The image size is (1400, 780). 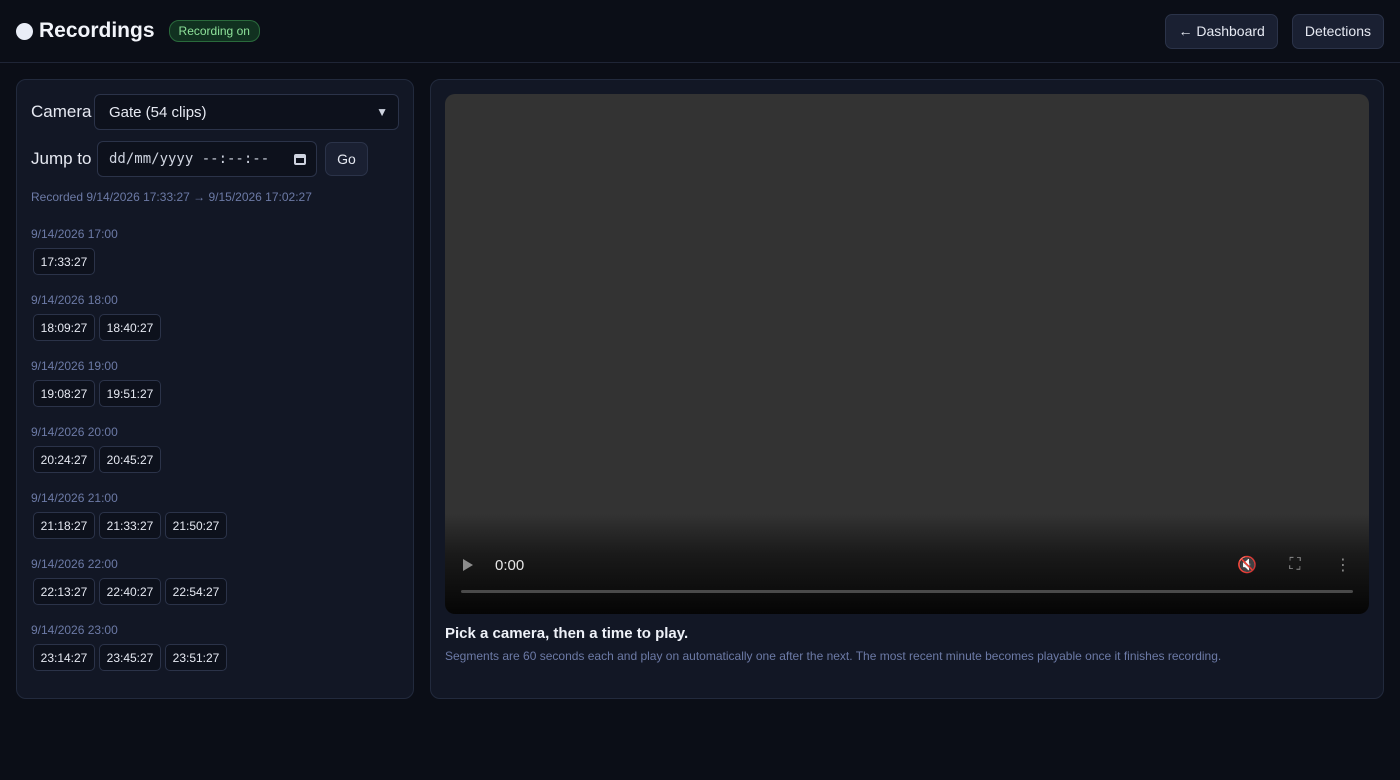 I want to click on clip-time-button: 23:51:27, so click(x=196, y=657).